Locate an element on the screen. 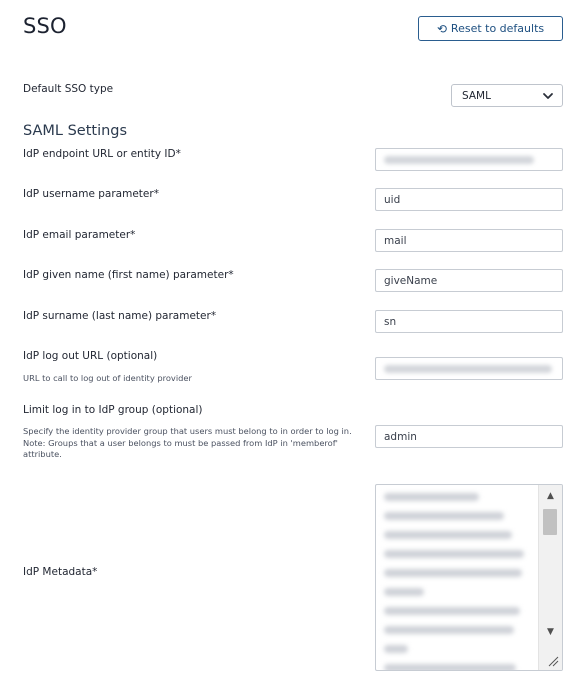  reset-to-defaults-button: ⟲ Reset to defaults is located at coordinates (490, 28).